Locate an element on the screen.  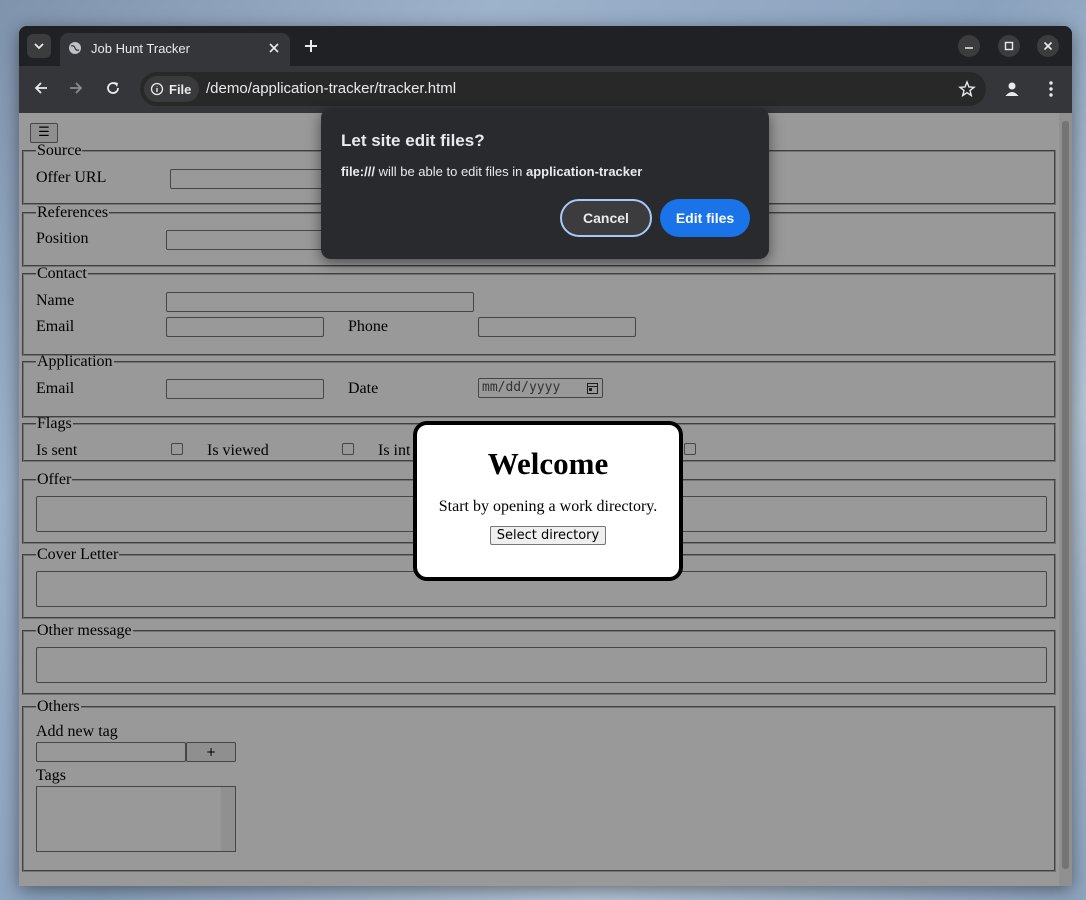
more-menu-icon is located at coordinates (1051, 89).